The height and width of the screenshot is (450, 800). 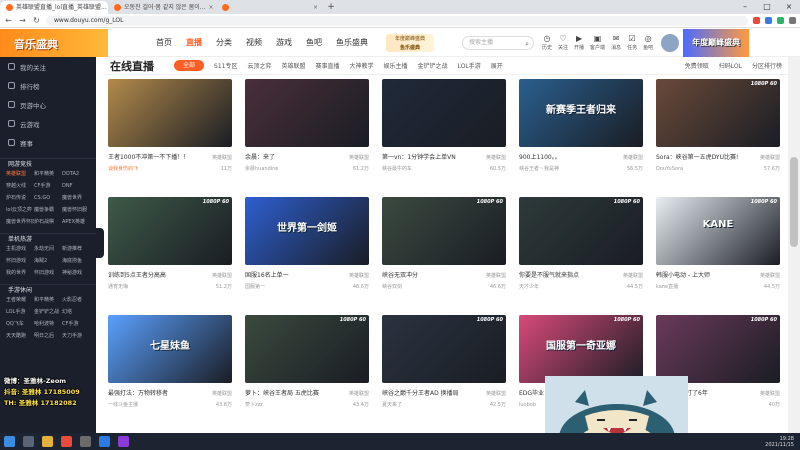 I want to click on stream-card: 王者1000不冲第一不下播！！ 英雄联盟 谈我身伤的飞 11万, so click(x=170, y=136).